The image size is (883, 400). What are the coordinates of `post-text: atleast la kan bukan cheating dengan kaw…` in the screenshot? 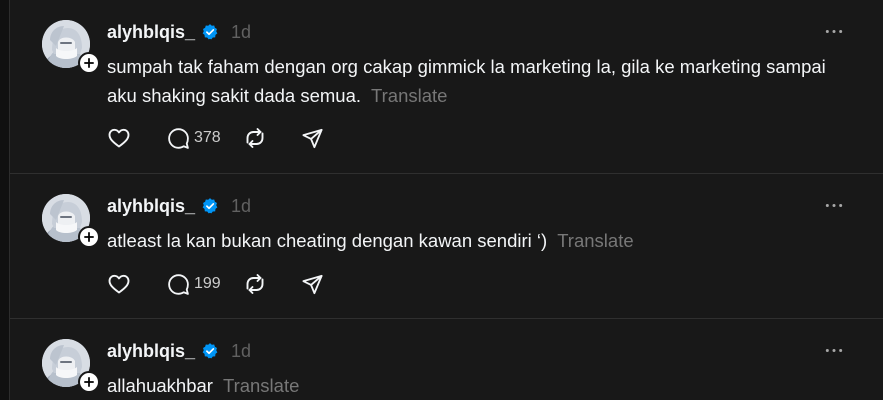 It's located at (477, 240).